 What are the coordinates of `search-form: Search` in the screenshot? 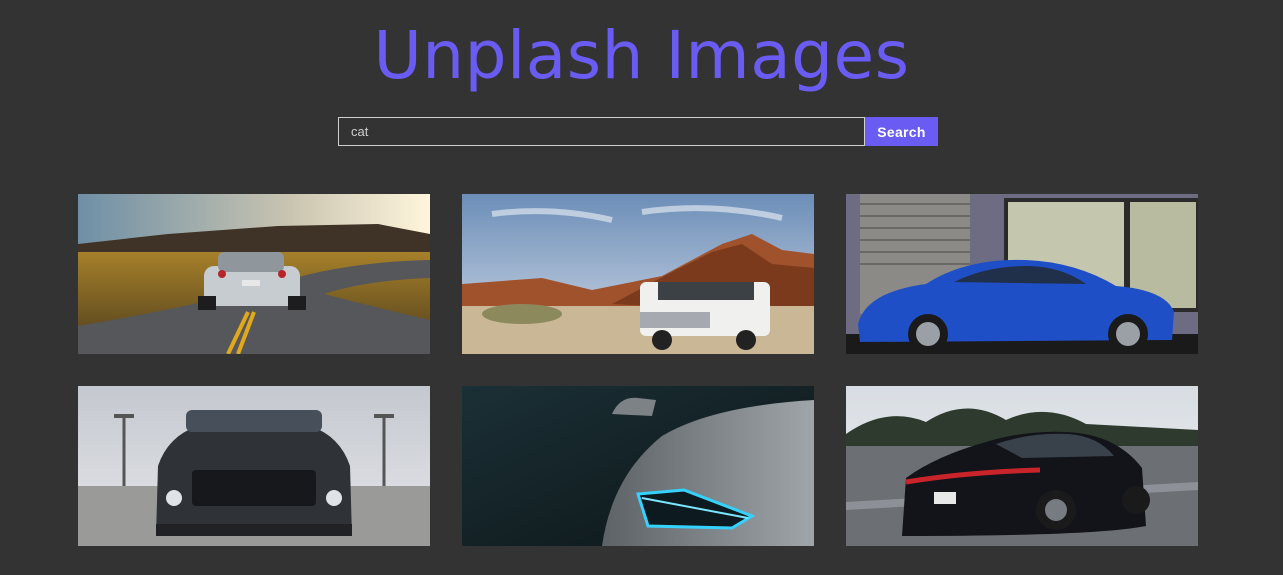 It's located at (638, 131).